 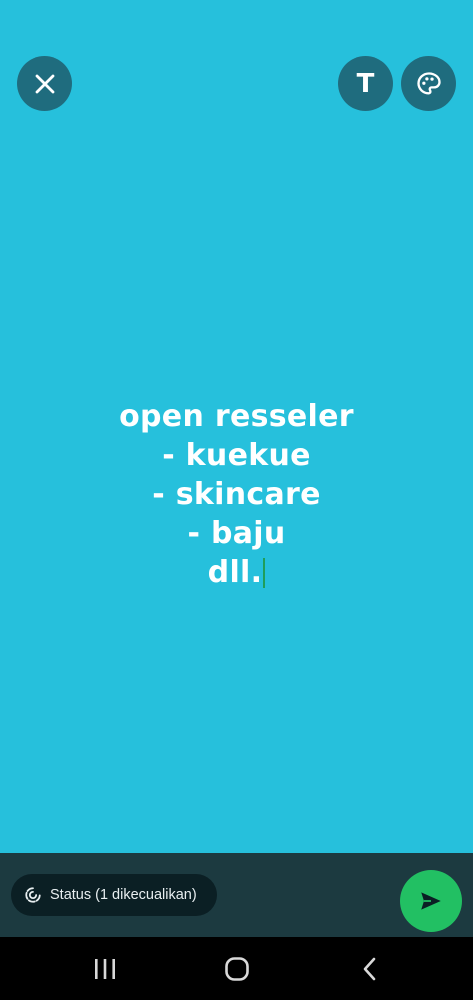 What do you see at coordinates (33, 895) in the screenshot?
I see `status-ring-icon` at bounding box center [33, 895].